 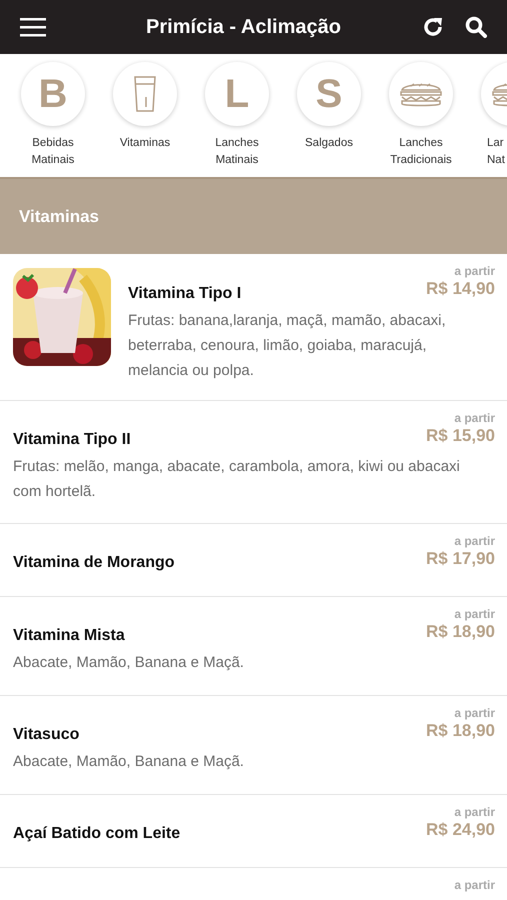 What do you see at coordinates (329, 143) in the screenshot?
I see `category-label: Salgados` at bounding box center [329, 143].